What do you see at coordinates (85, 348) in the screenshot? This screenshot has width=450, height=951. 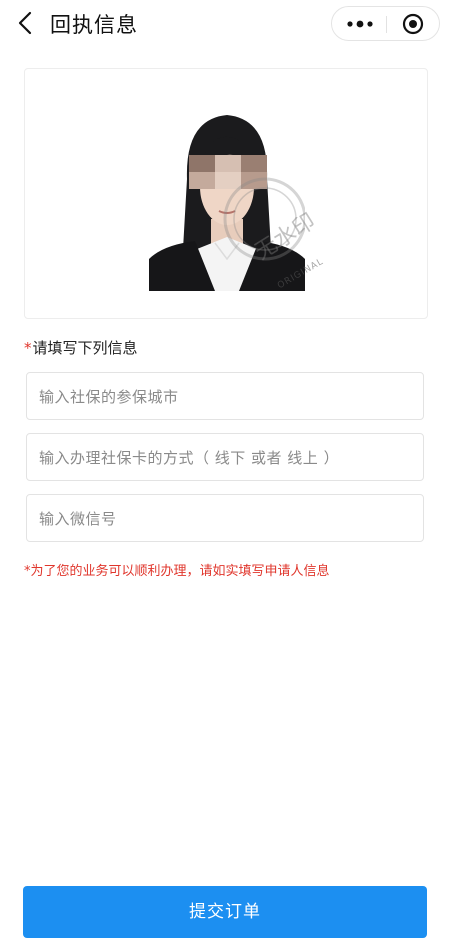 I see `section-label-text: 请填写下列信息` at bounding box center [85, 348].